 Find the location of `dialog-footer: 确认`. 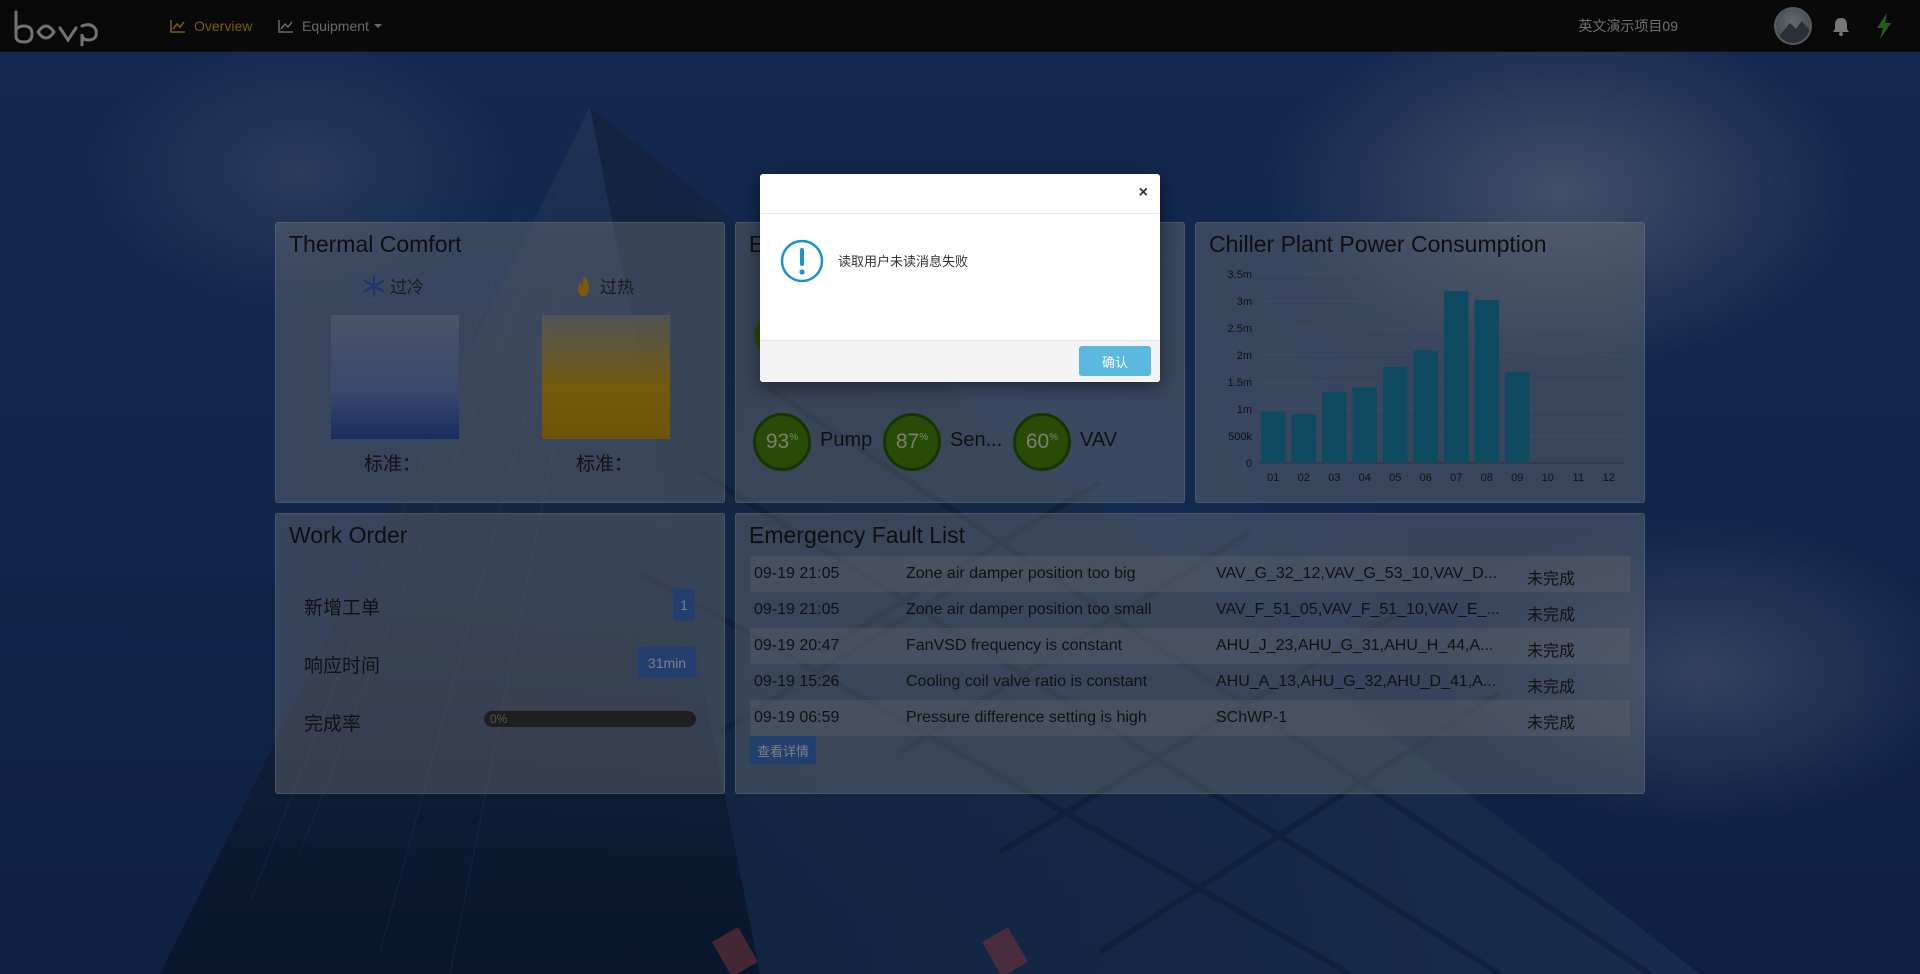

dialog-footer: 确认 is located at coordinates (960, 361).